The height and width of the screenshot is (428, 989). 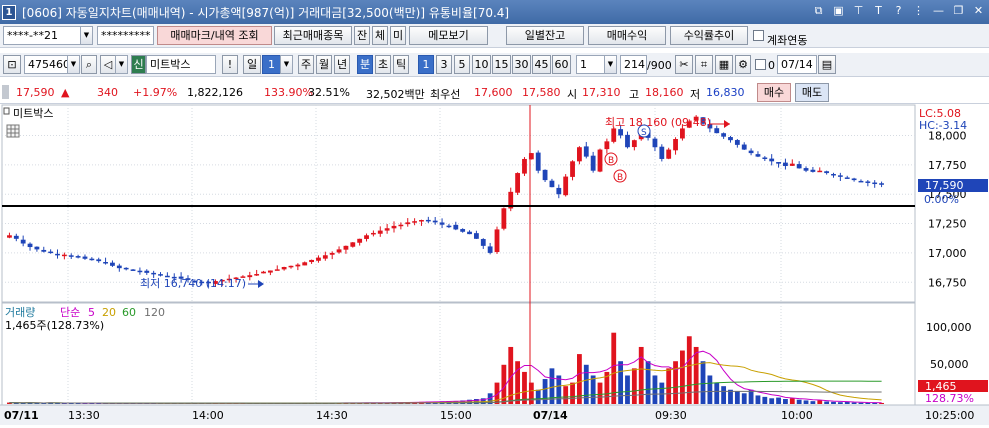 What do you see at coordinates (448, 35) in the screenshot?
I see `memo-button: 메모보기` at bounding box center [448, 35].